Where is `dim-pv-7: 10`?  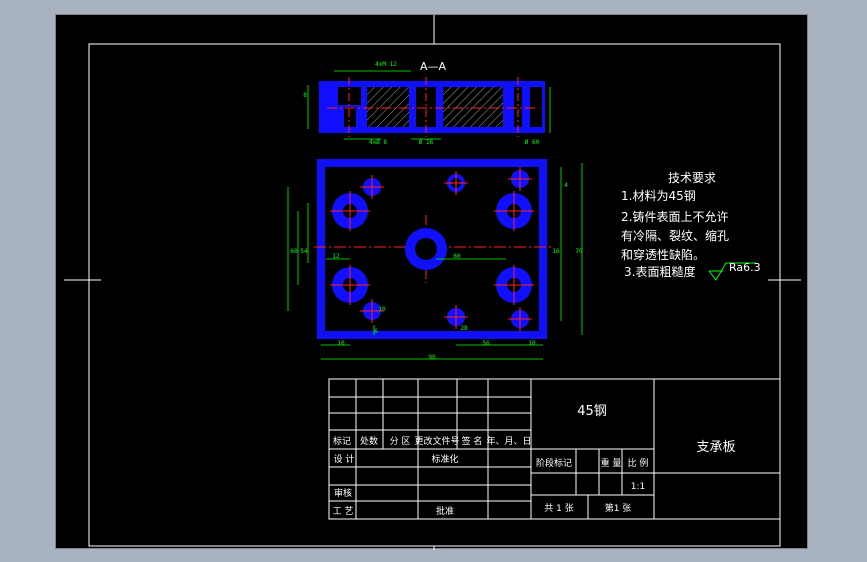
dim-pv-7: 10 is located at coordinates (341, 343).